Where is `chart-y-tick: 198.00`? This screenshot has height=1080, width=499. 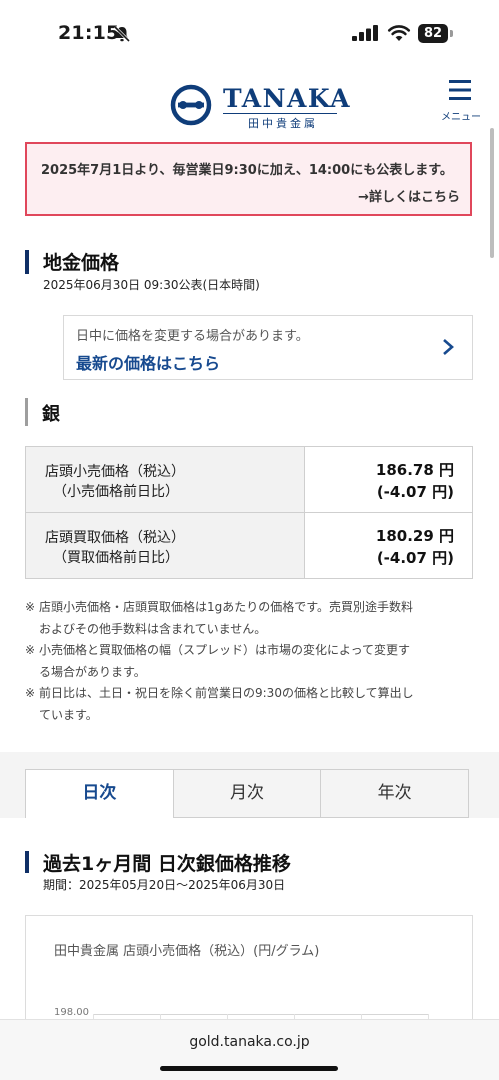
chart-y-tick: 198.00 is located at coordinates (71, 1012).